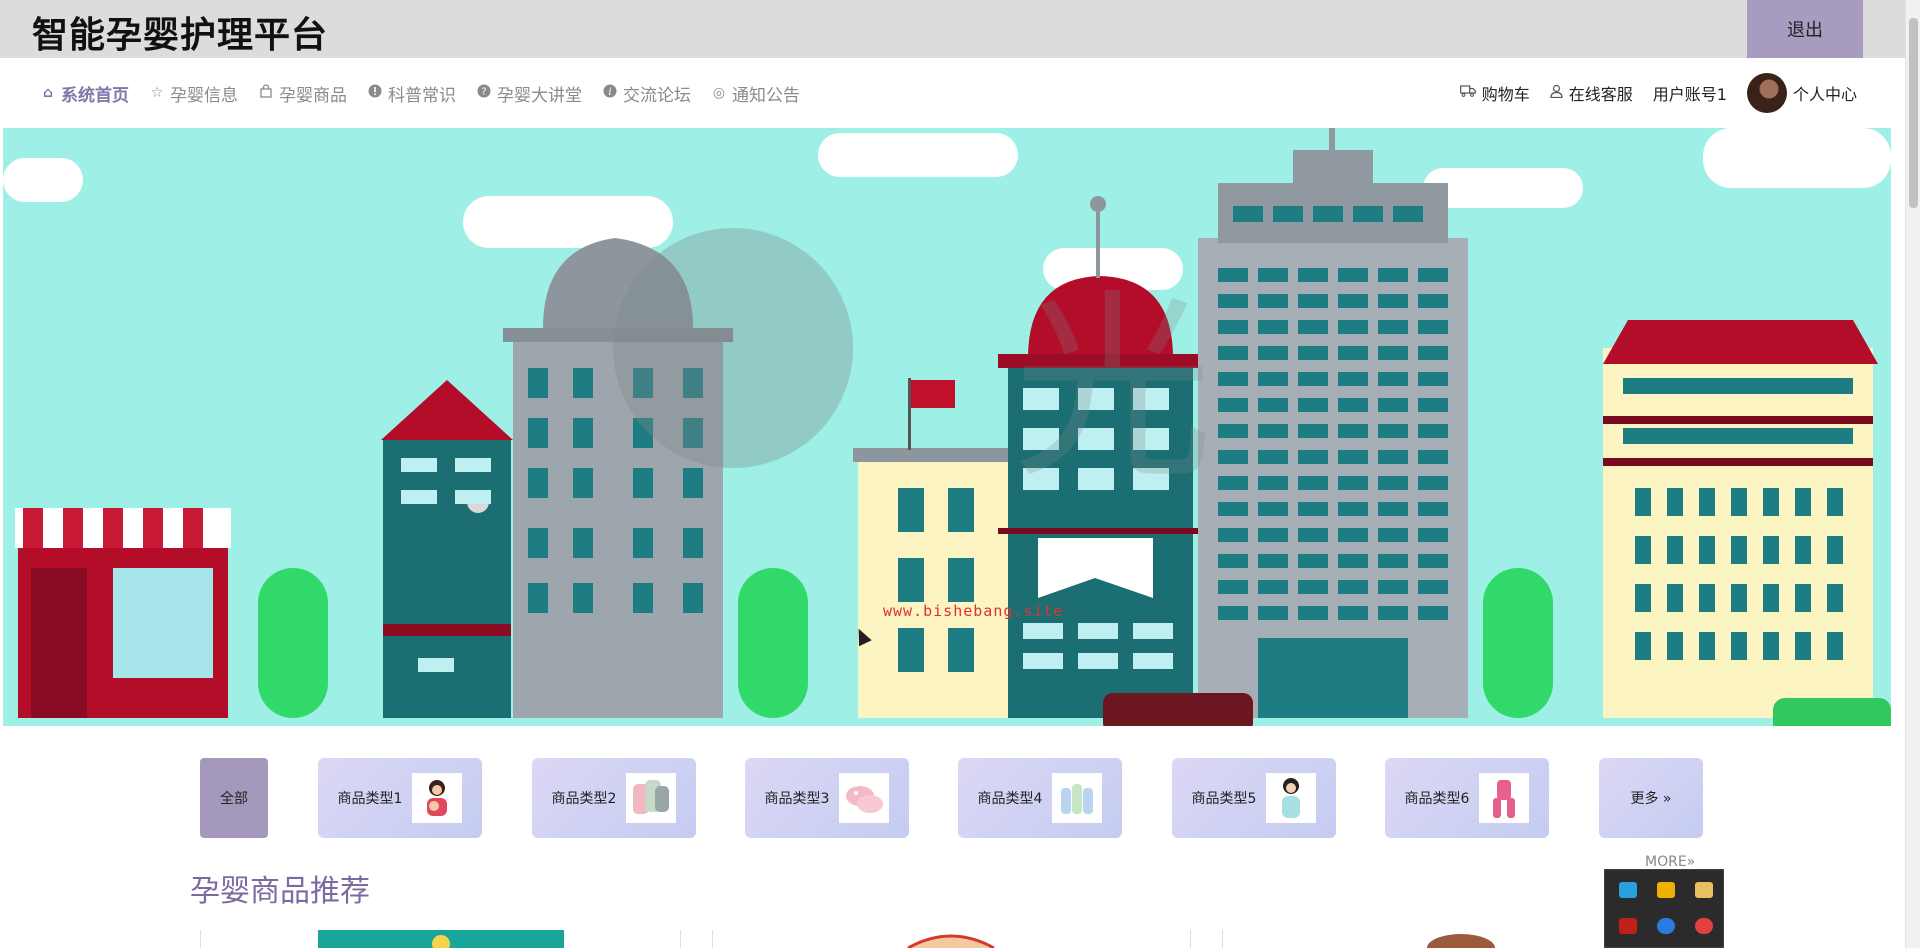 This screenshot has width=1920, height=948. I want to click on nav-item-products: 孕婴商品, so click(302, 93).